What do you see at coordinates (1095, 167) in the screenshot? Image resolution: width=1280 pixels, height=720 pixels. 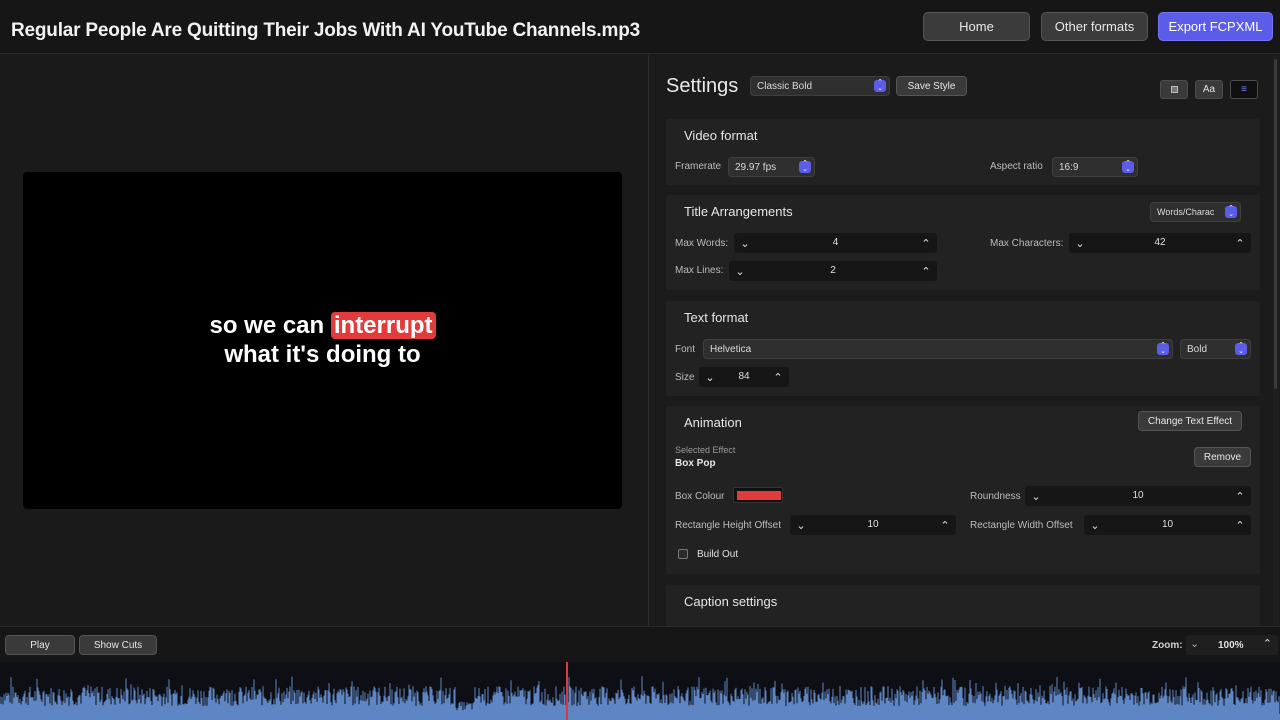 I see `aspect-ratio-select: 16:9 ⌃ ⌄` at bounding box center [1095, 167].